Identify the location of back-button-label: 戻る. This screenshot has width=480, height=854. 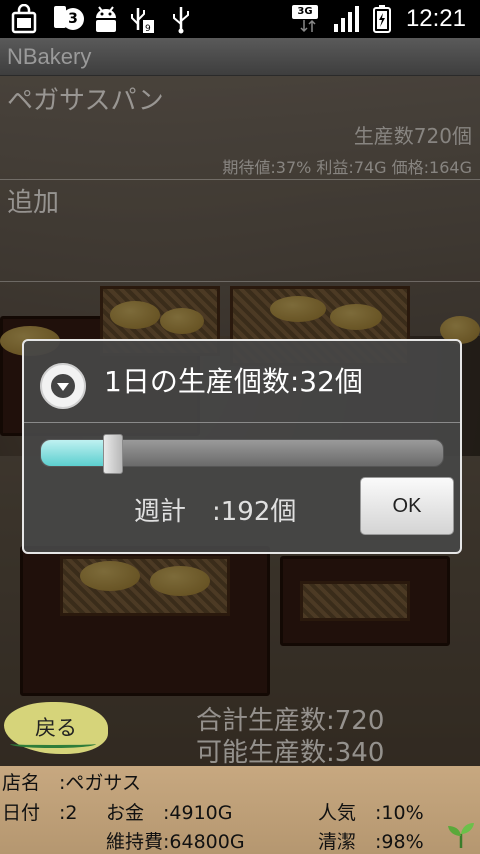
(56, 728).